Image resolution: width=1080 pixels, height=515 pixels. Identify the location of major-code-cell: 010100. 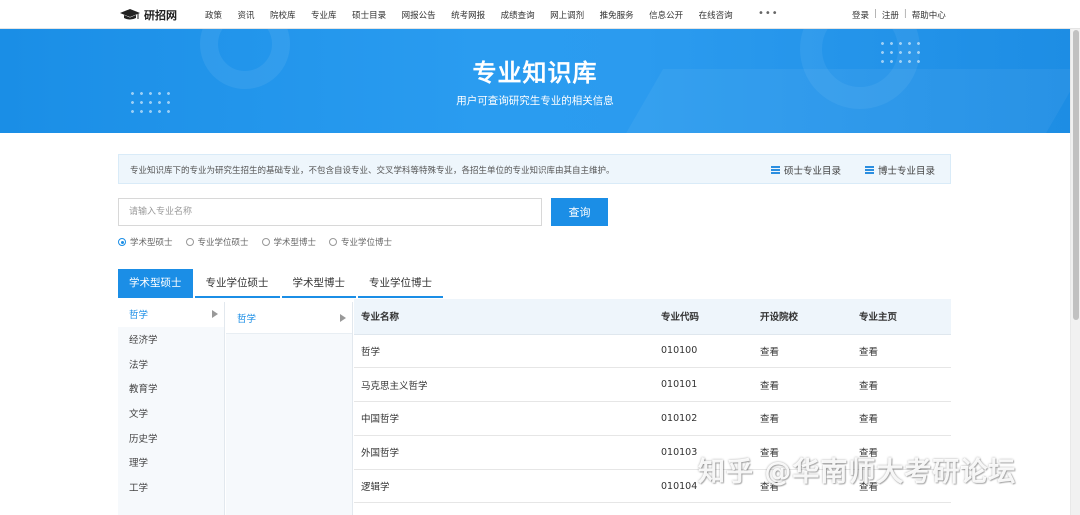
(703, 351).